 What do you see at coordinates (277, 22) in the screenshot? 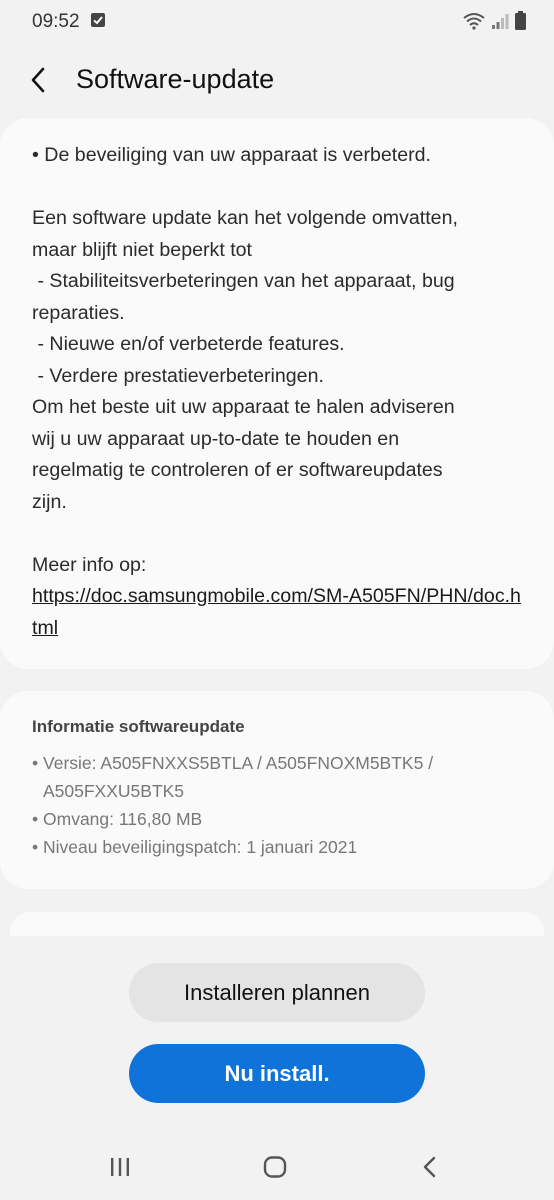
I see `status-bar: 09:52` at bounding box center [277, 22].